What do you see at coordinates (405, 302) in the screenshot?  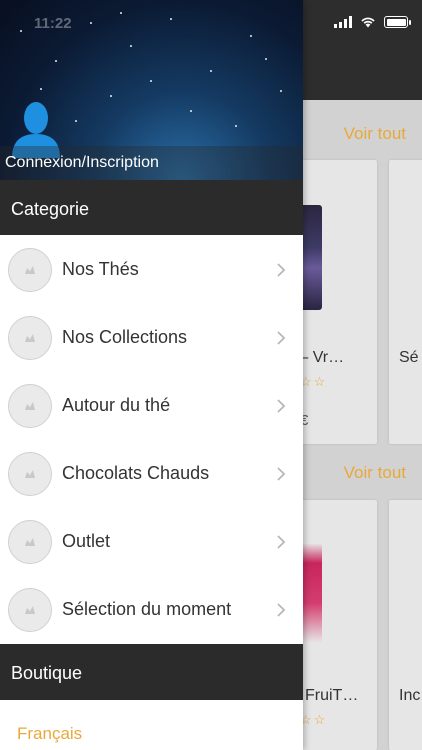 I see `product-card: Sé` at bounding box center [405, 302].